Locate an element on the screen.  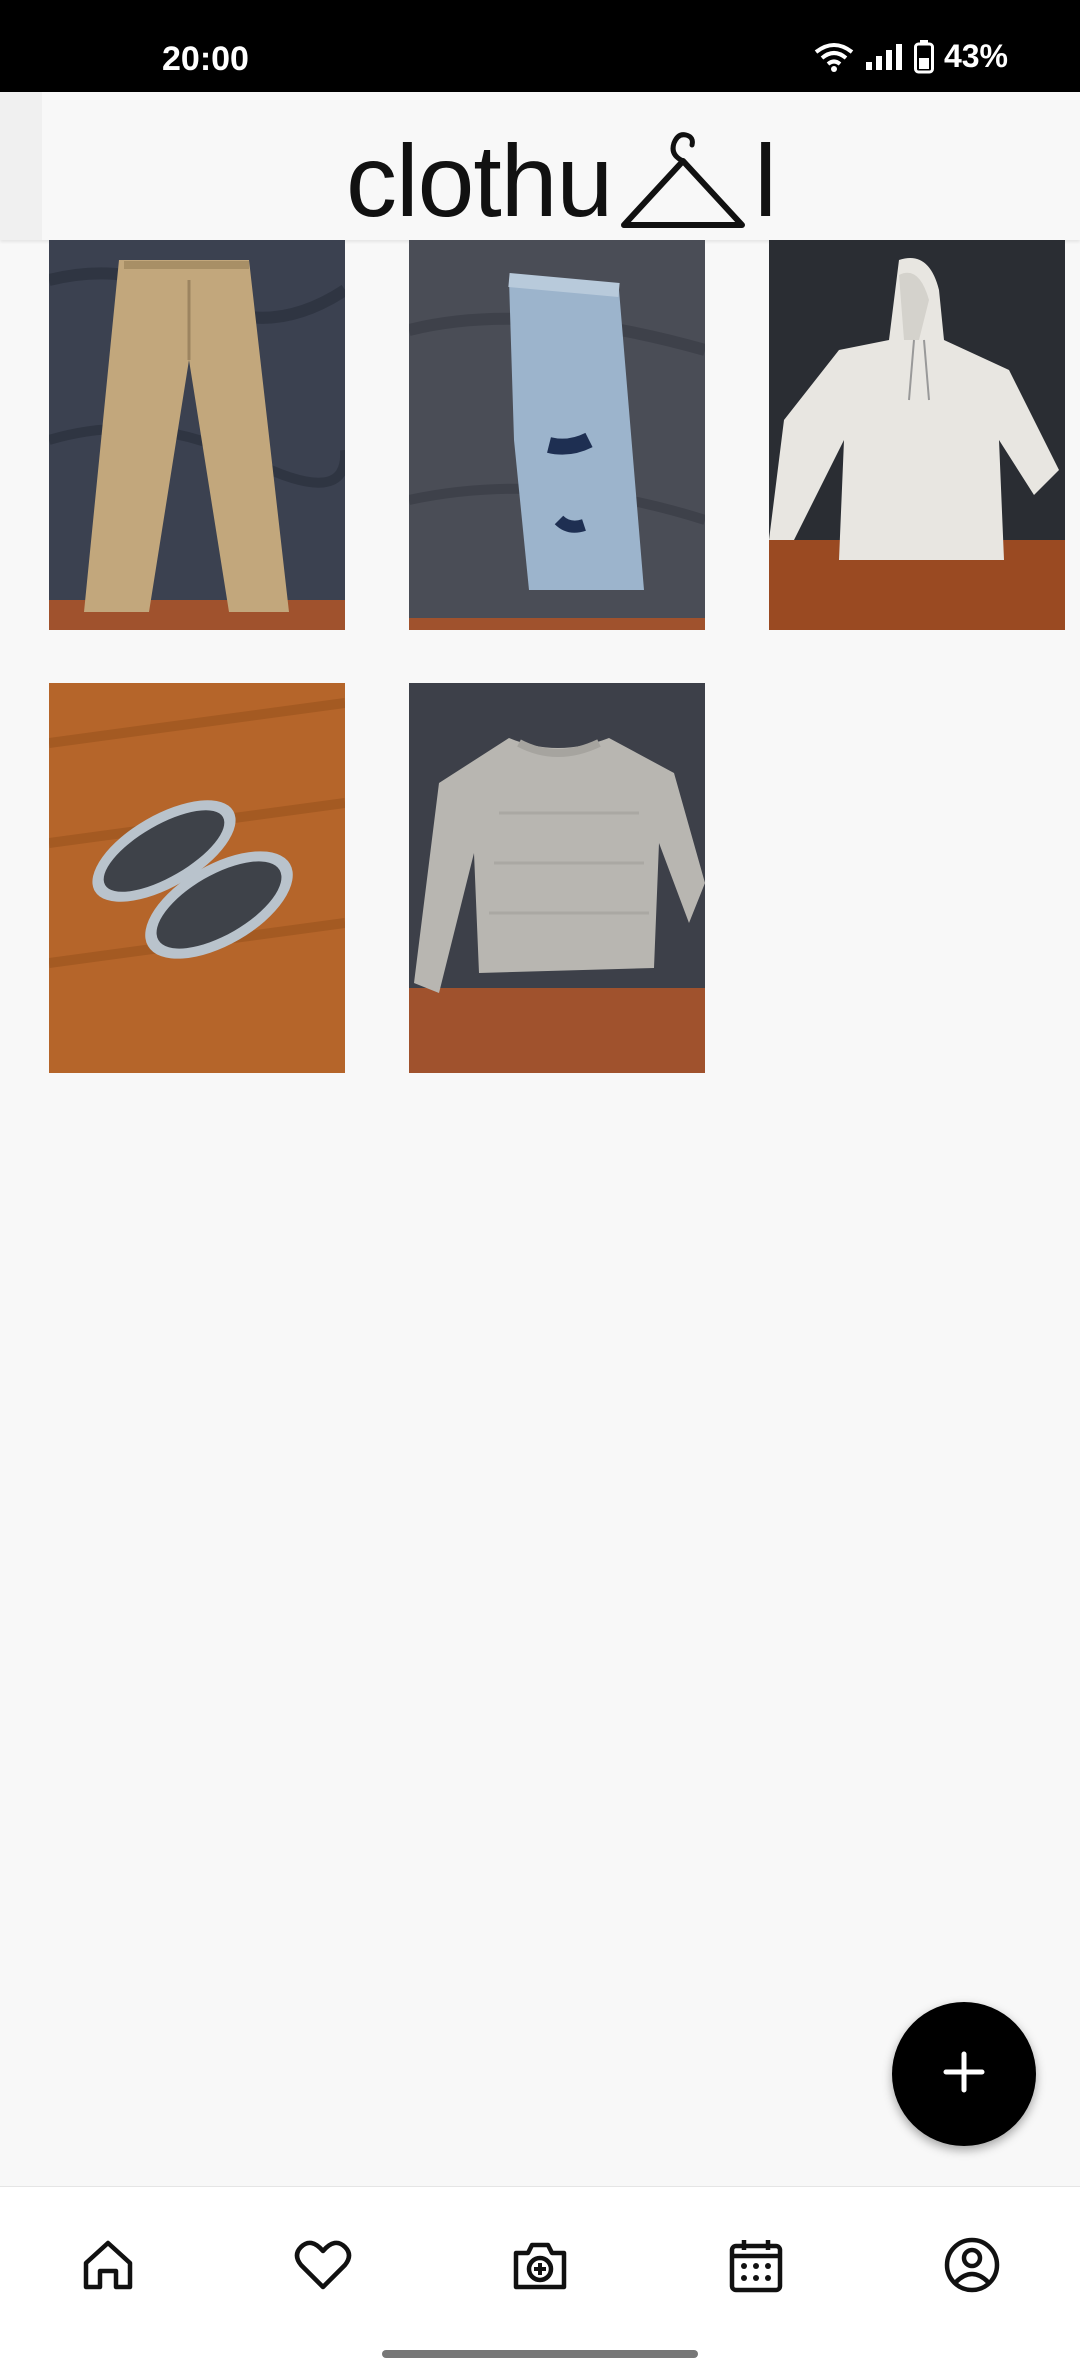
plus-icon is located at coordinates (964, 2074).